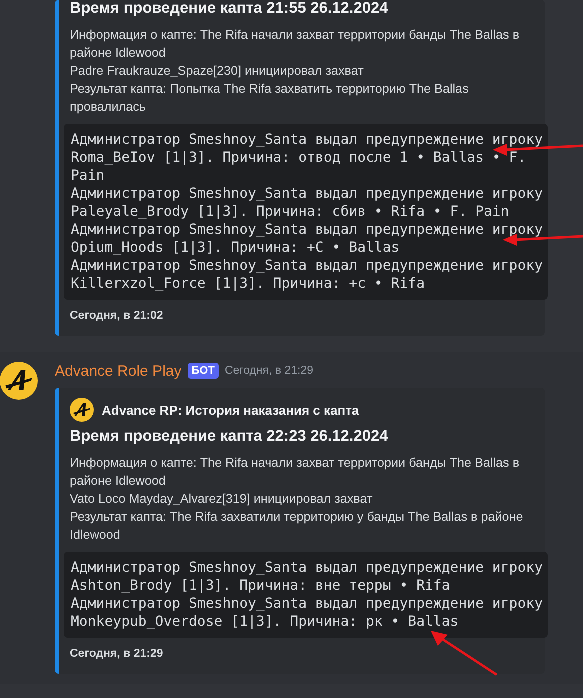 Image resolution: width=583 pixels, height=698 pixels. What do you see at coordinates (308, 239) in the screenshot?
I see `warning-text: Администратор Smeshnoy_Santa выдал предупреждение игроку Opium_Hoods [1|3]. Причина: +С • Ballas` at bounding box center [308, 239].